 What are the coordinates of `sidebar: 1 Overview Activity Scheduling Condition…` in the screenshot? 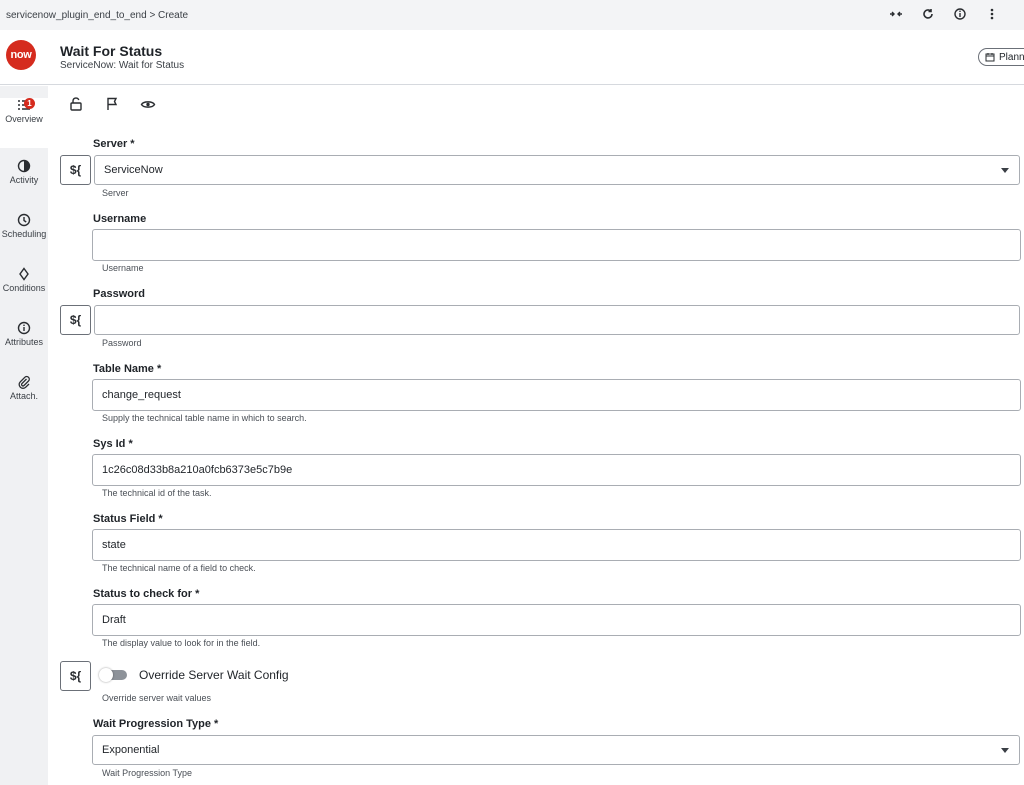 It's located at (24, 435).